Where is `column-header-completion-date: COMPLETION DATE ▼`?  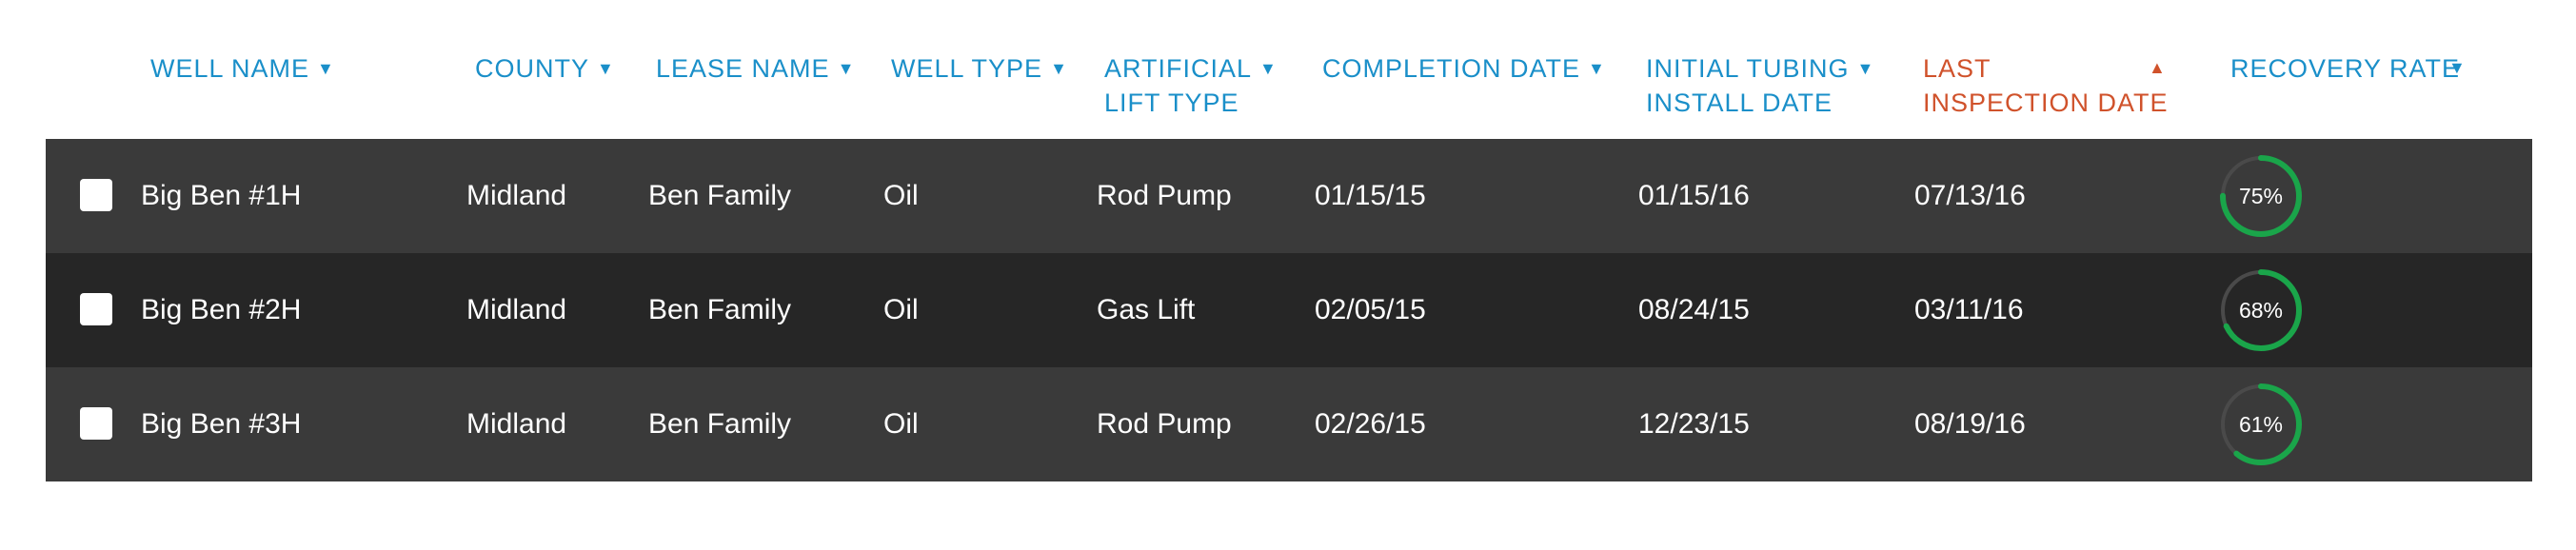
column-header-completion-date: COMPLETION DATE ▼ is located at coordinates (1464, 69).